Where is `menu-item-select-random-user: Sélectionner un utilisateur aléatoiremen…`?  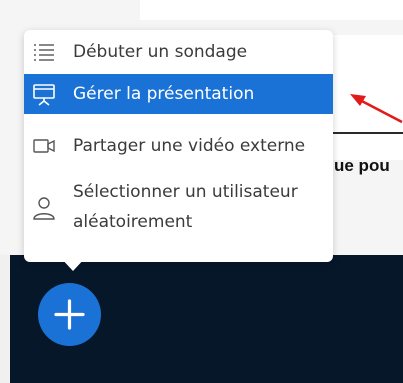
menu-item-select-random-user: Sélectionner un utilisateur aléatoiremen… is located at coordinates (178, 208).